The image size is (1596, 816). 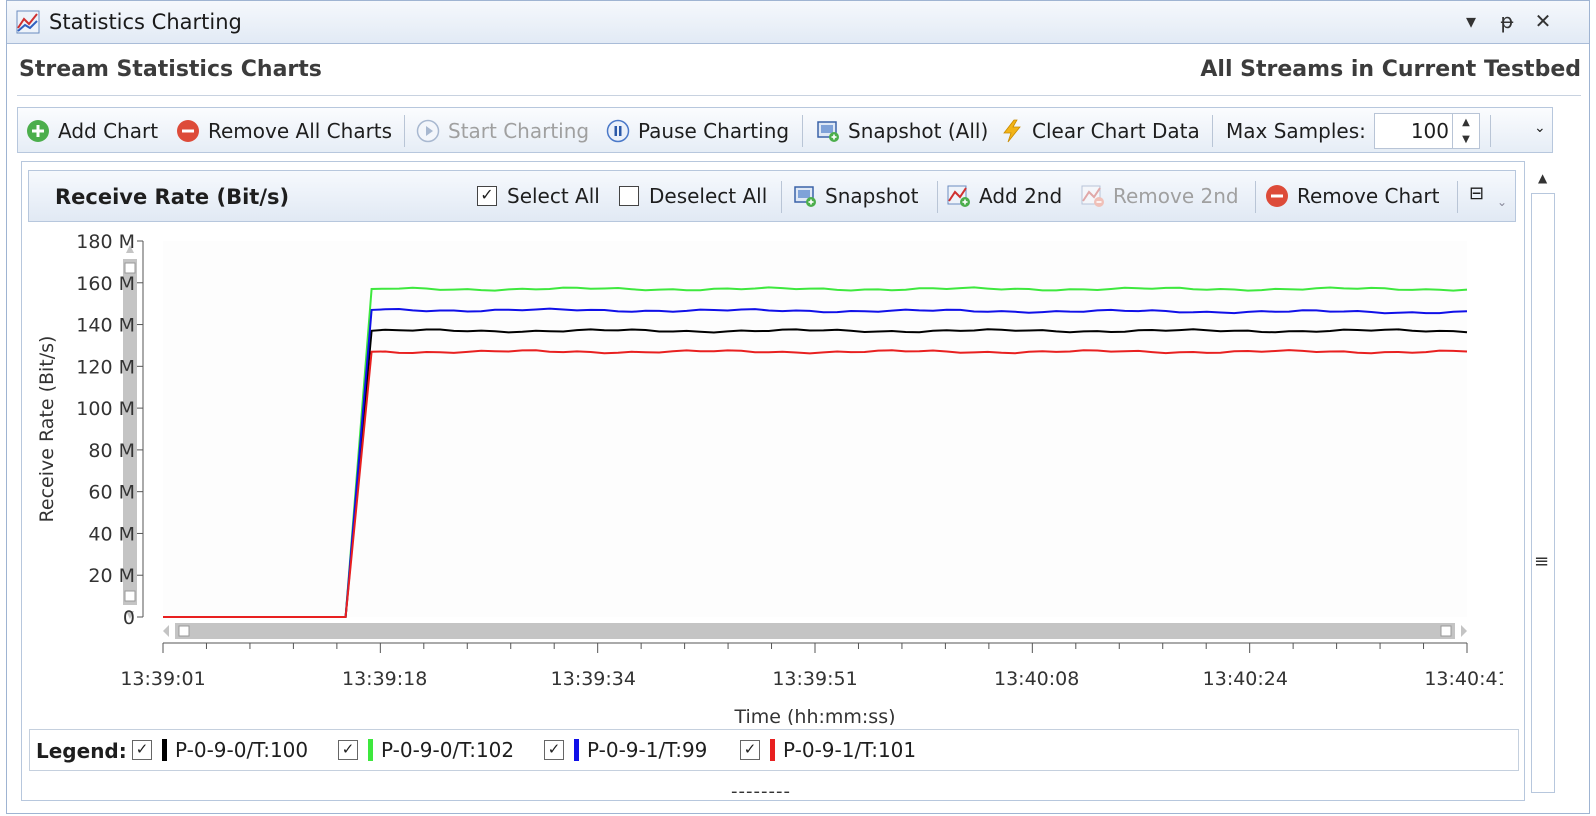 I want to click on x-tick-label: 13:39:01, so click(x=162, y=679).